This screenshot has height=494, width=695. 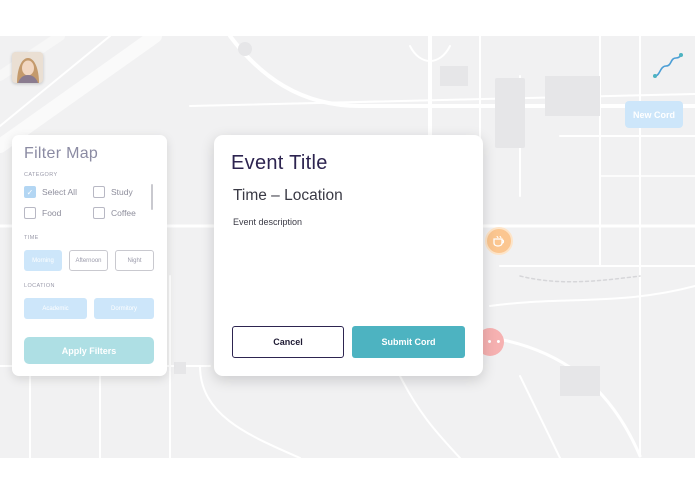 I want to click on category-heading: CATEGORY, so click(x=41, y=175).